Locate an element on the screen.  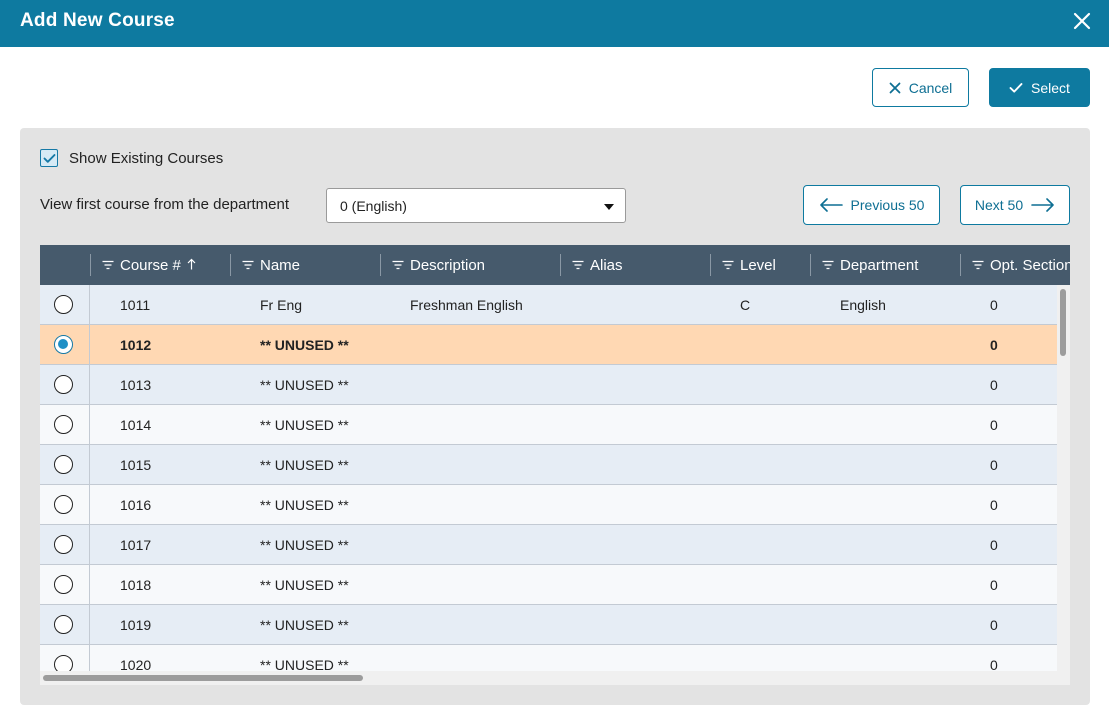
column-header-alias: Alias is located at coordinates (597, 265).